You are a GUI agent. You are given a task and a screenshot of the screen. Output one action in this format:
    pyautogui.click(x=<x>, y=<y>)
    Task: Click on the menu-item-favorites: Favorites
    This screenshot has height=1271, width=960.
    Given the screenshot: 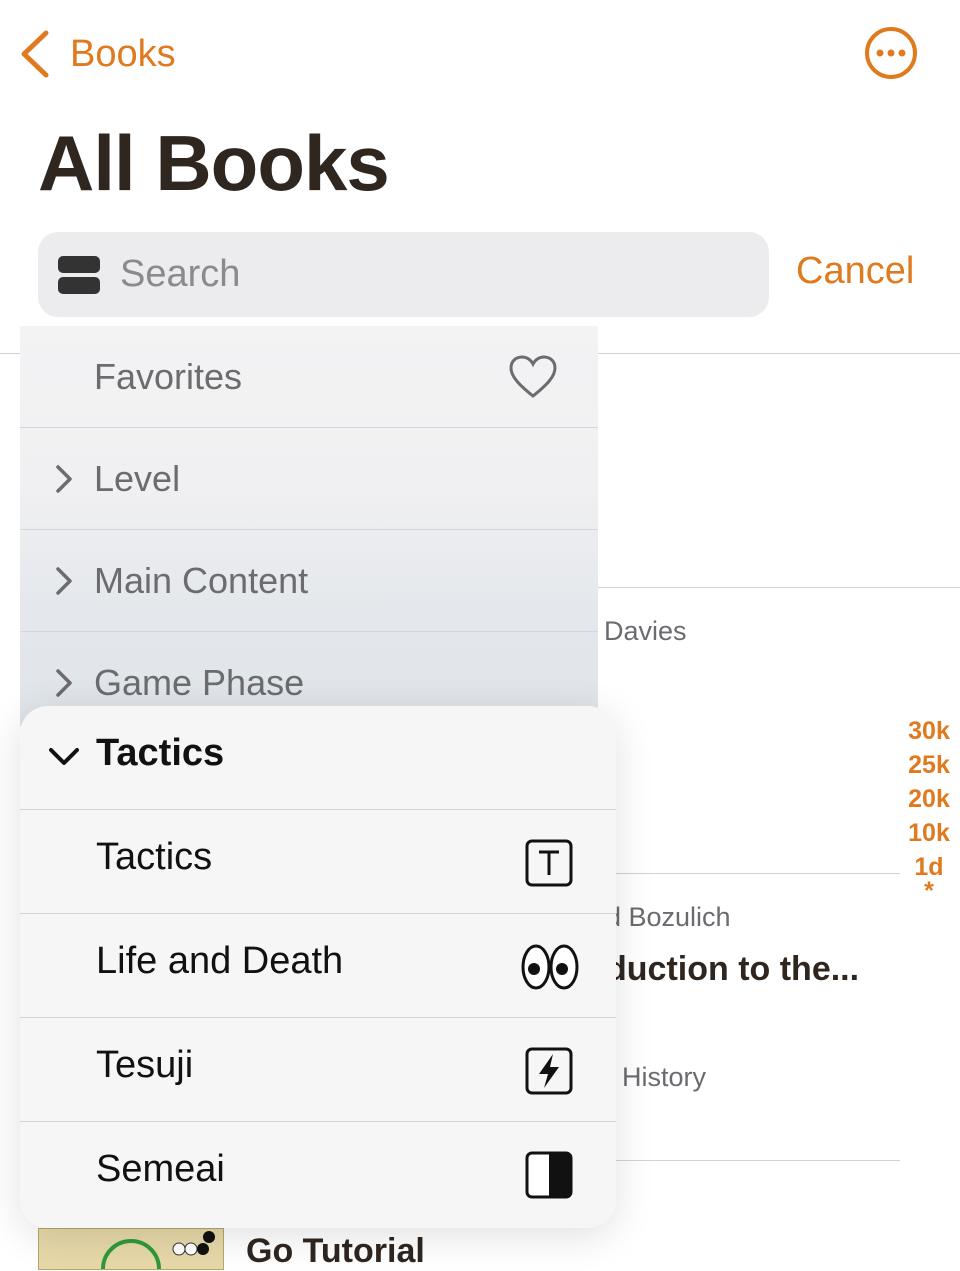 What is the action you would take?
    pyautogui.click(x=309, y=377)
    